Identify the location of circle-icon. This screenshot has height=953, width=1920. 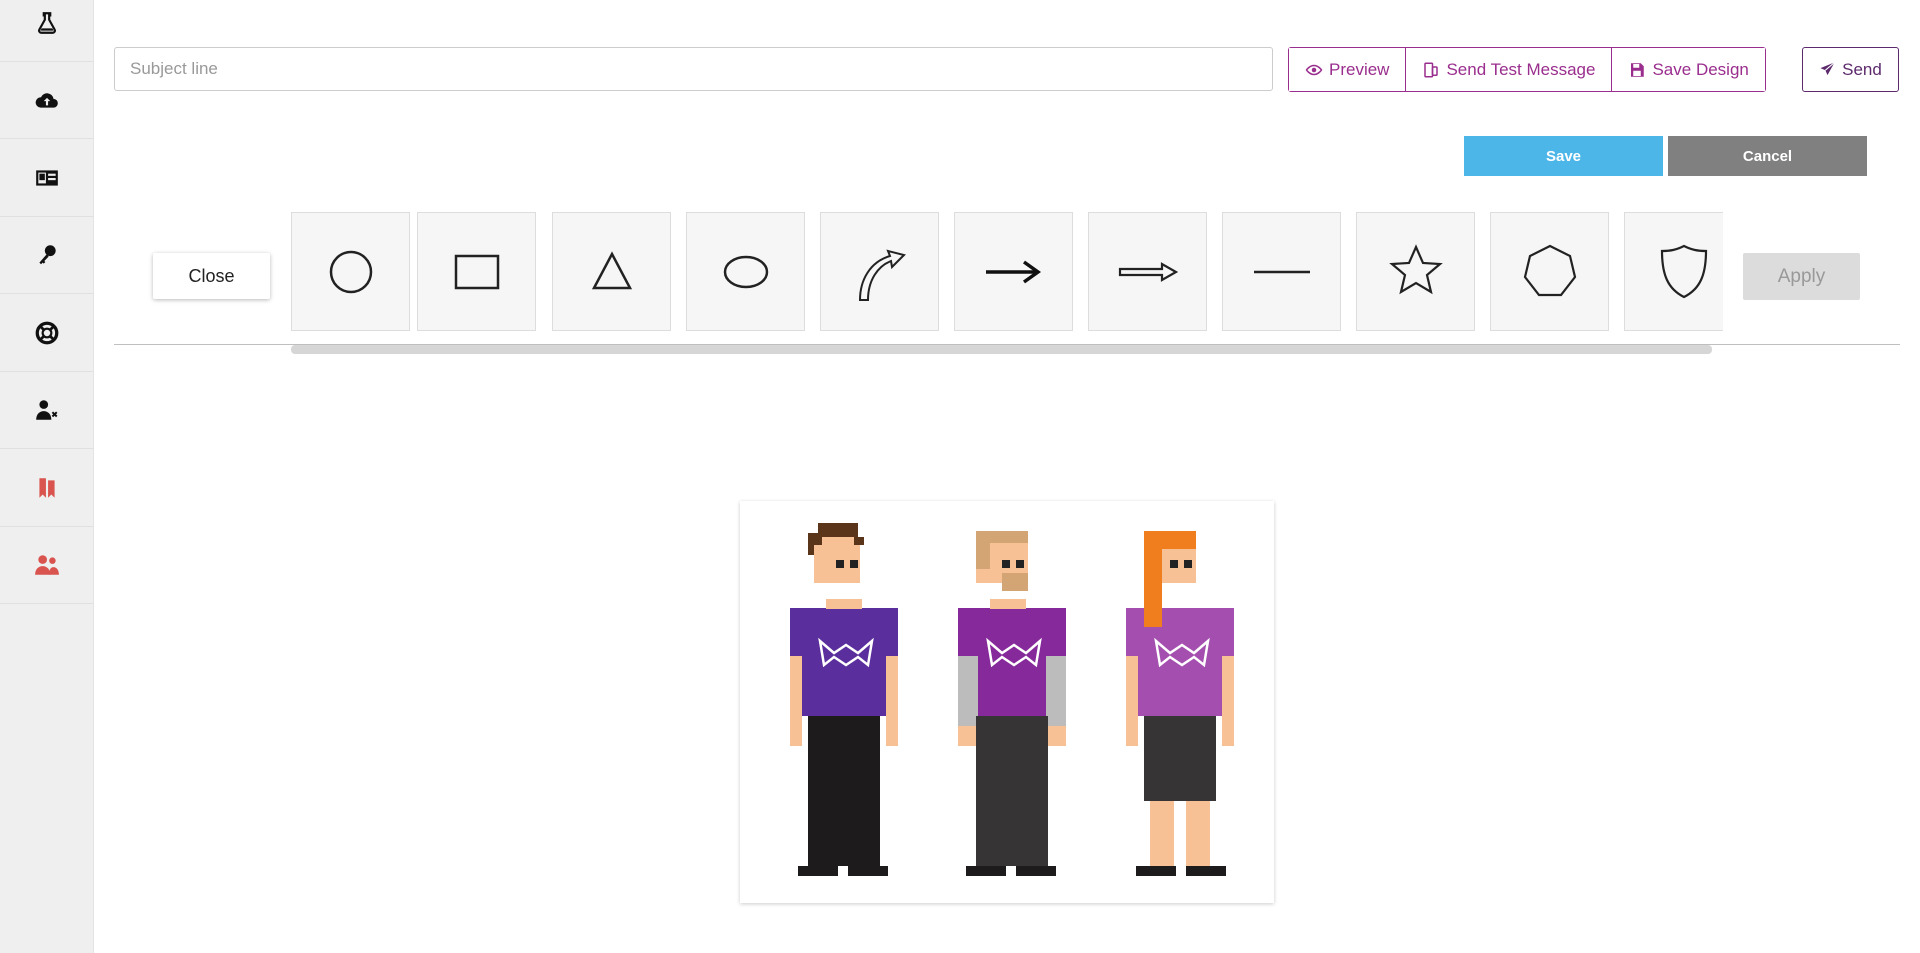
(350, 271).